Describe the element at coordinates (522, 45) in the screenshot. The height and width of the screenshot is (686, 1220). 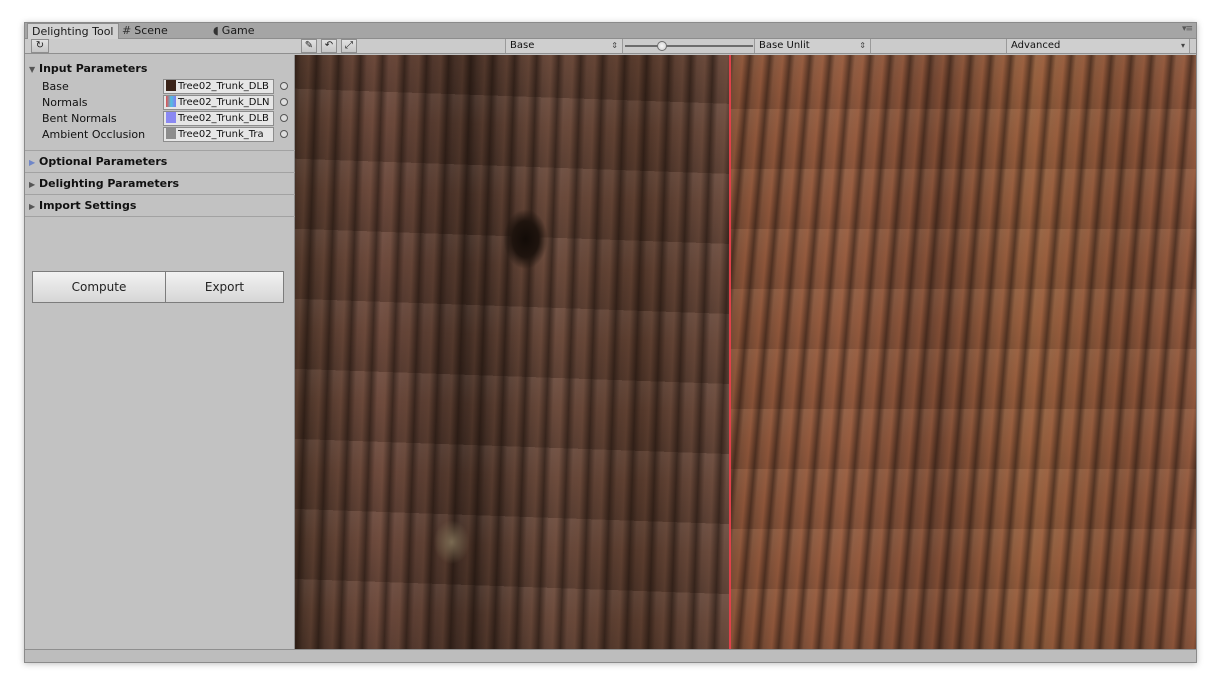
I see `left-view-value: Base` at that location.